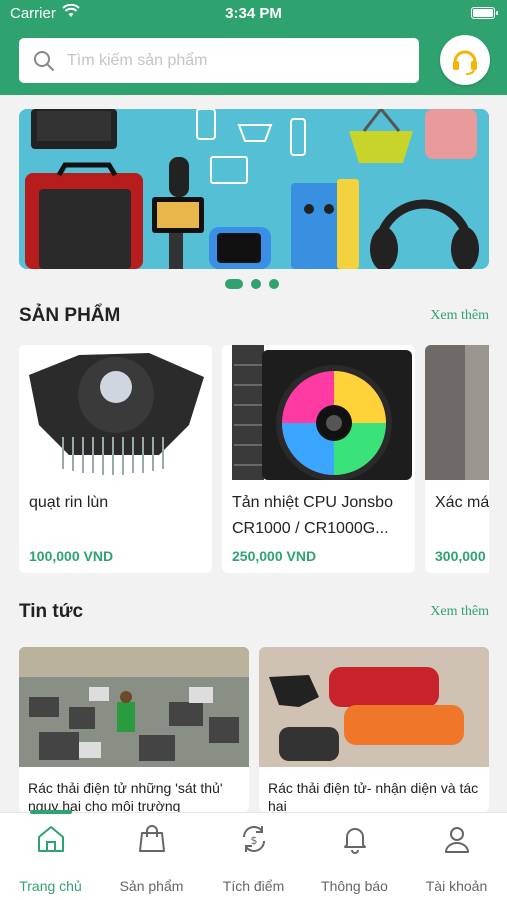  I want to click on product-name: Xác má, so click(462, 502).